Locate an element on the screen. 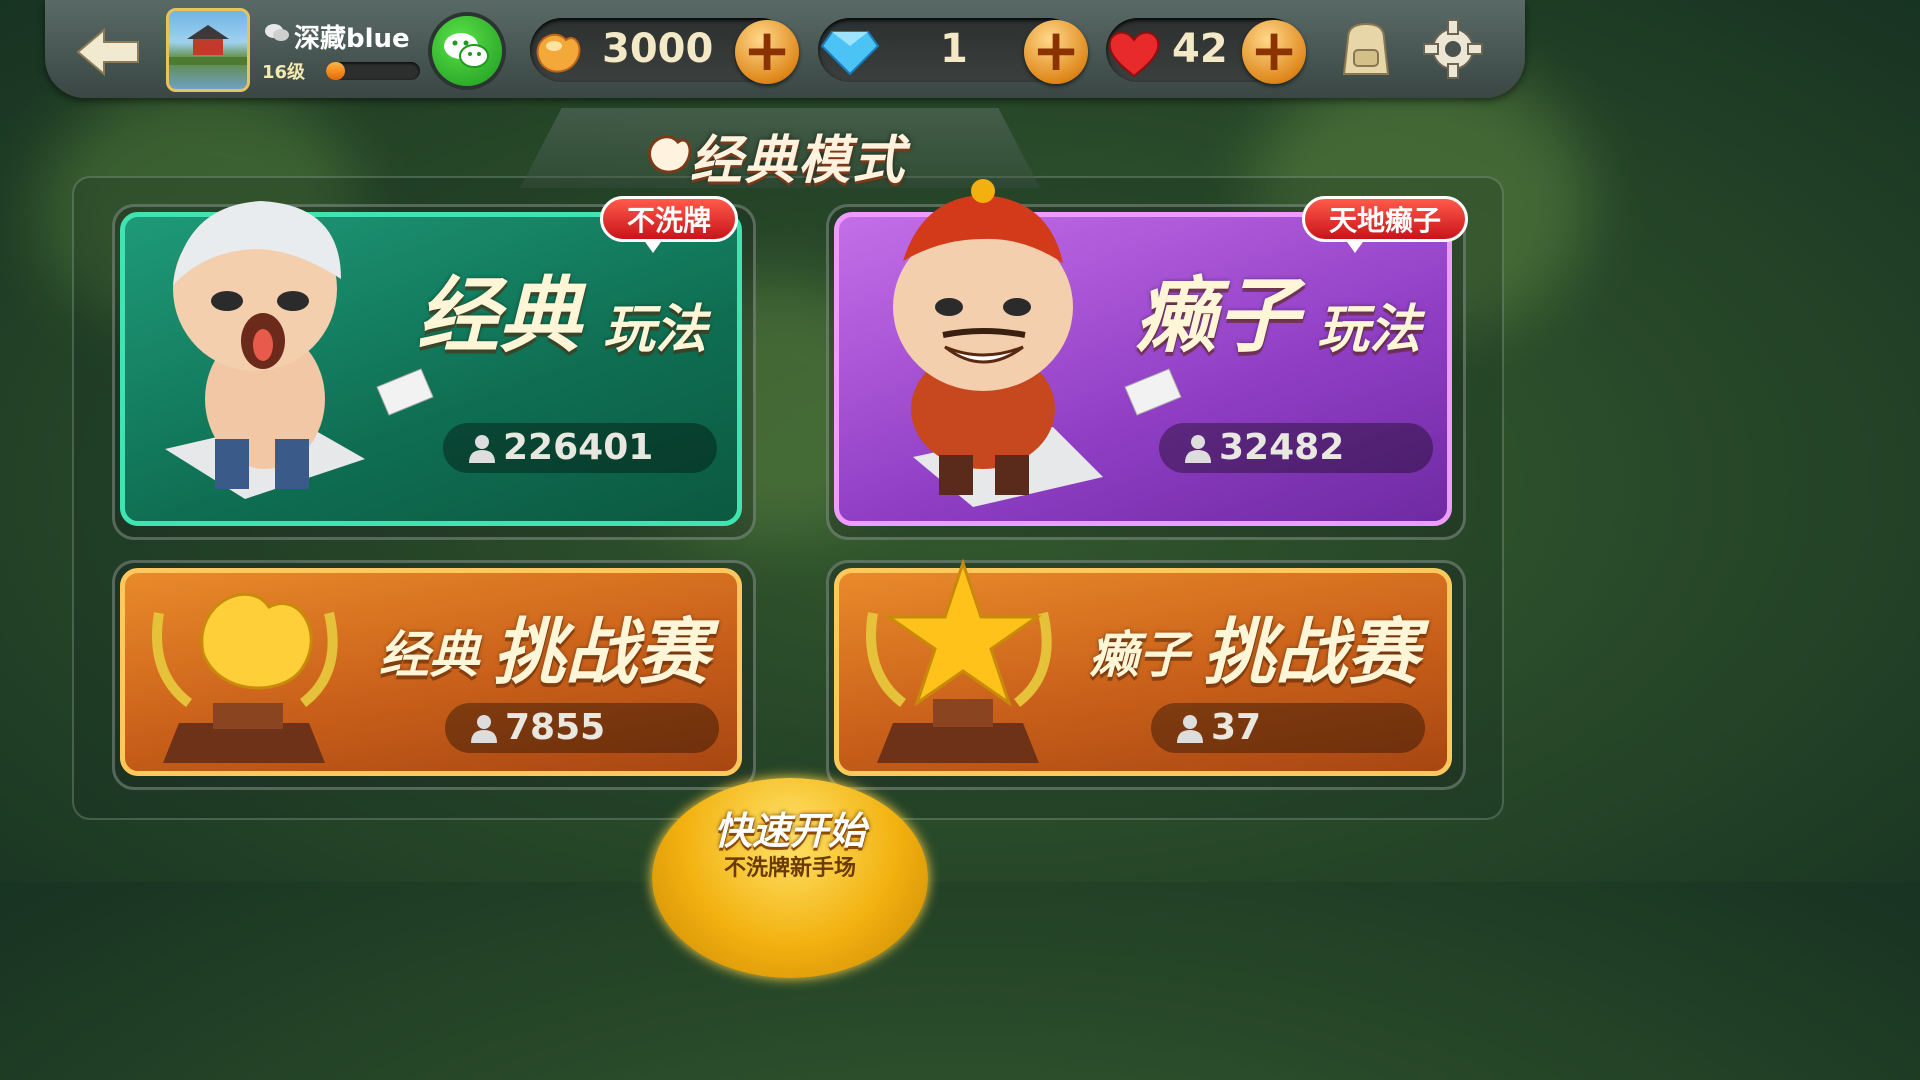  player-count: 226401 is located at coordinates (580, 448).